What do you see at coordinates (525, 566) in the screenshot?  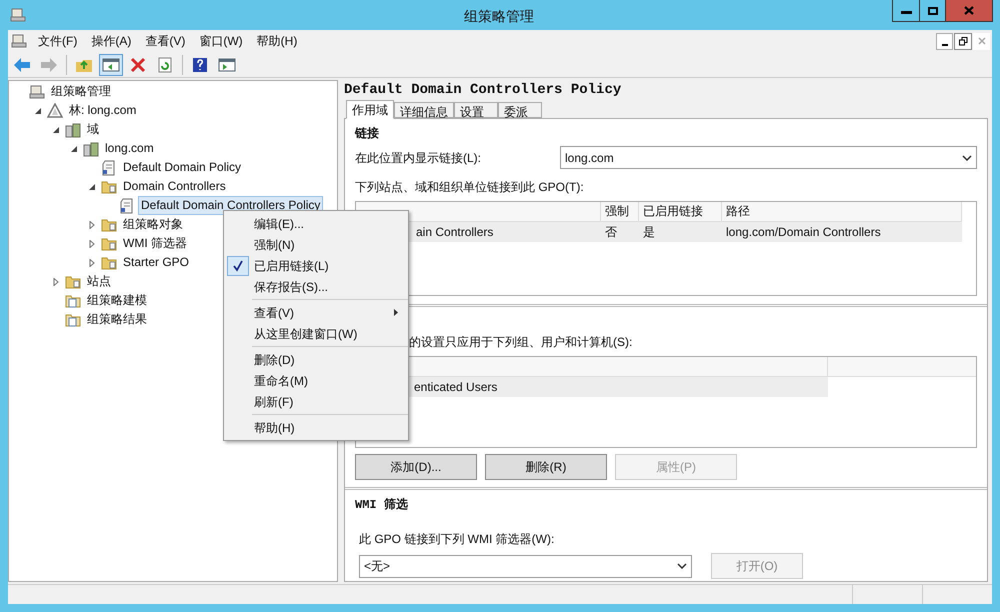 I see `wmi-filter-dropdown: <无>` at bounding box center [525, 566].